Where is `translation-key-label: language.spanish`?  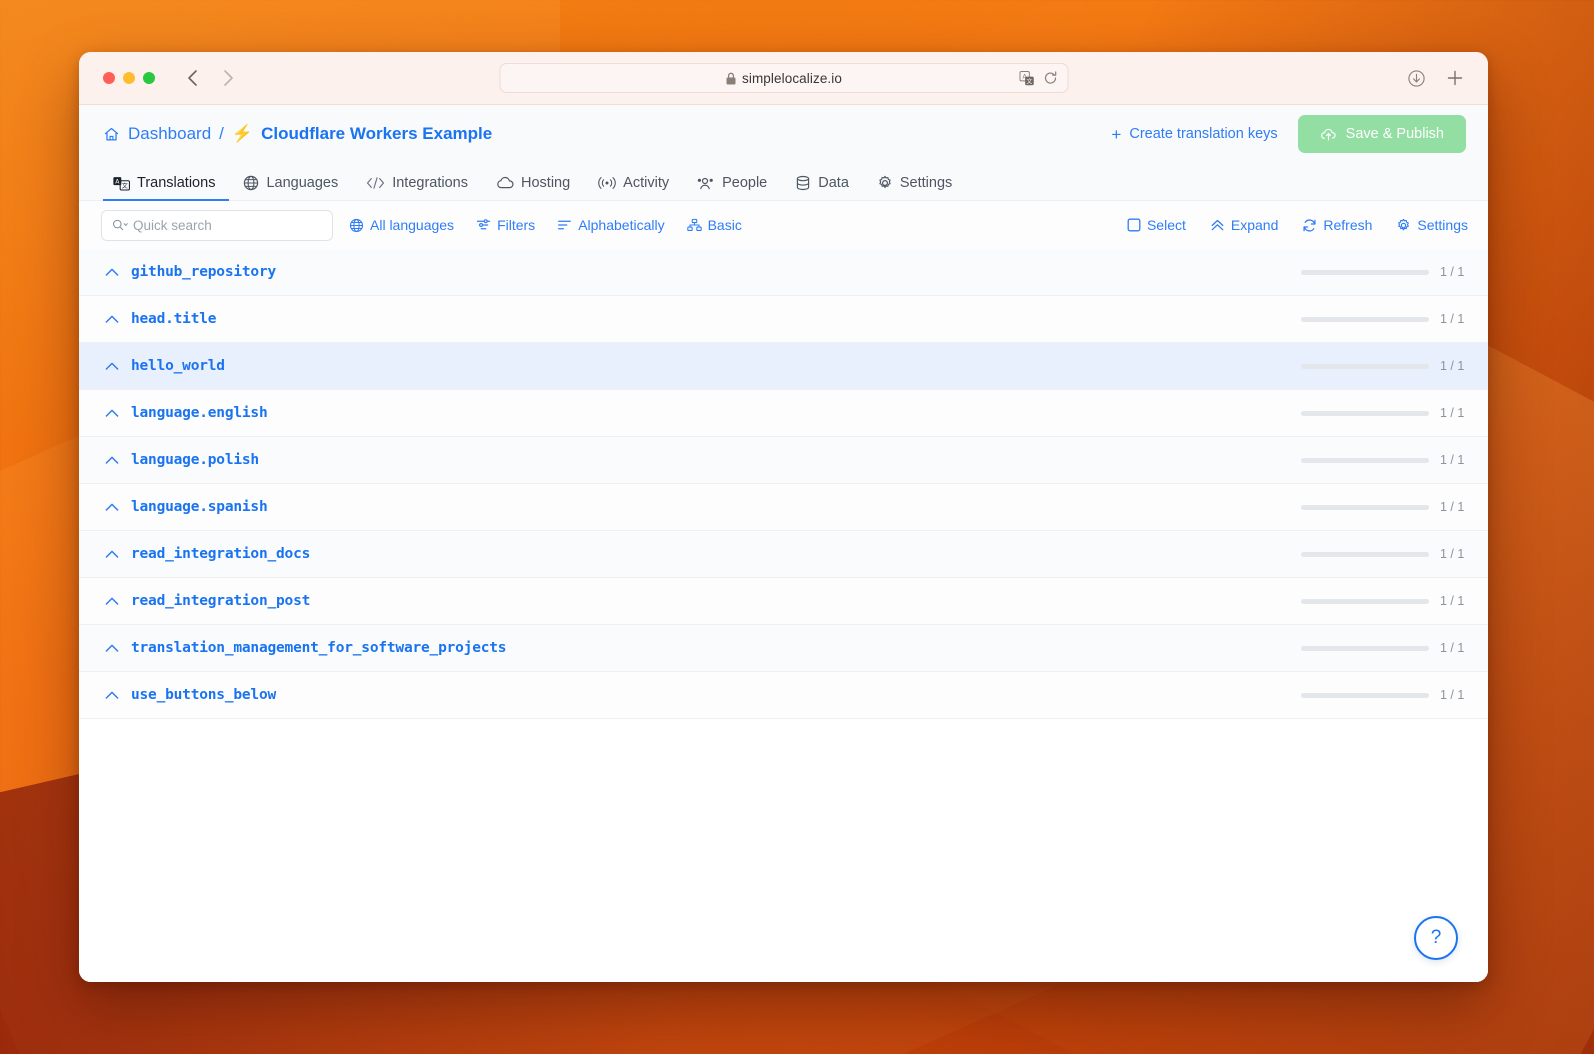 translation-key-label: language.spanish is located at coordinates (199, 507).